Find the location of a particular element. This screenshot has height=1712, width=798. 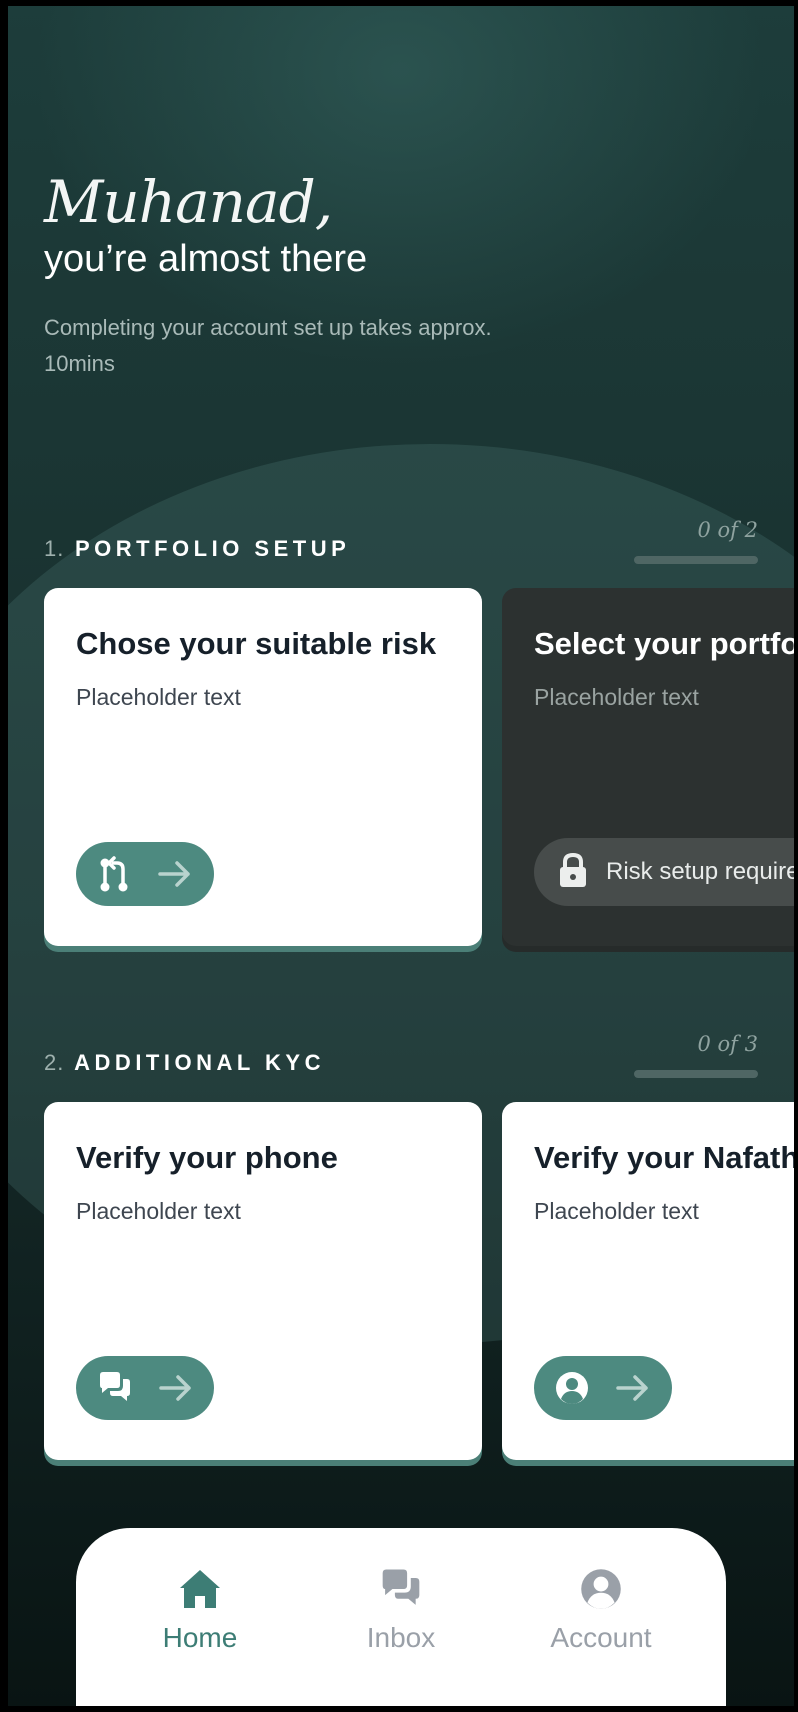

section-number: 2. is located at coordinates (54, 1062).